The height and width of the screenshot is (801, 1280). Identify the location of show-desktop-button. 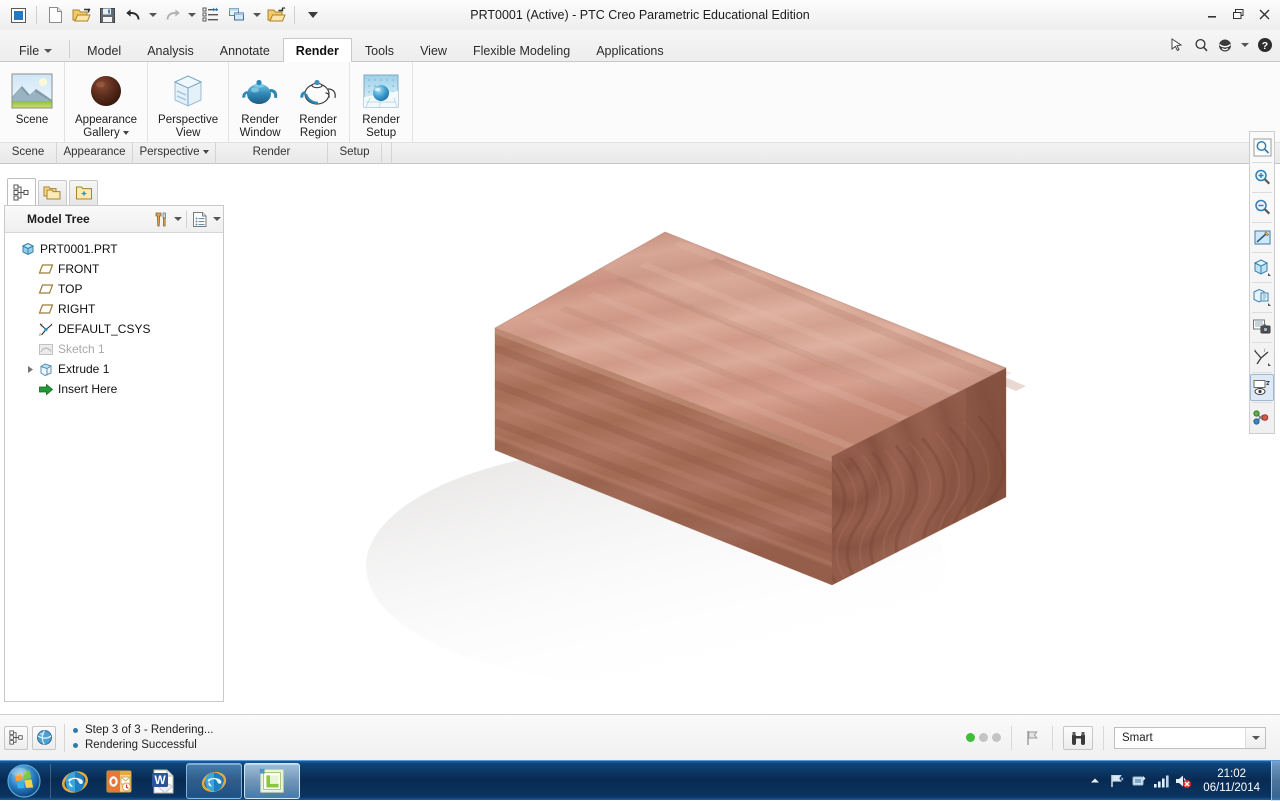
(1275, 780).